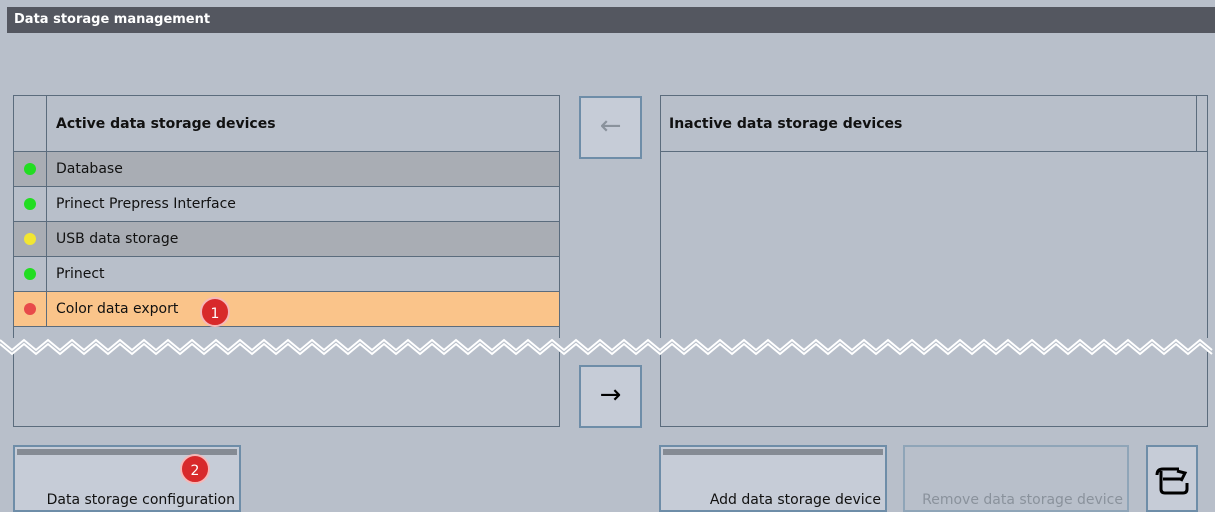 This screenshot has width=1215, height=512. I want to click on data-storage-configuration-button: Data storage configuration, so click(127, 478).